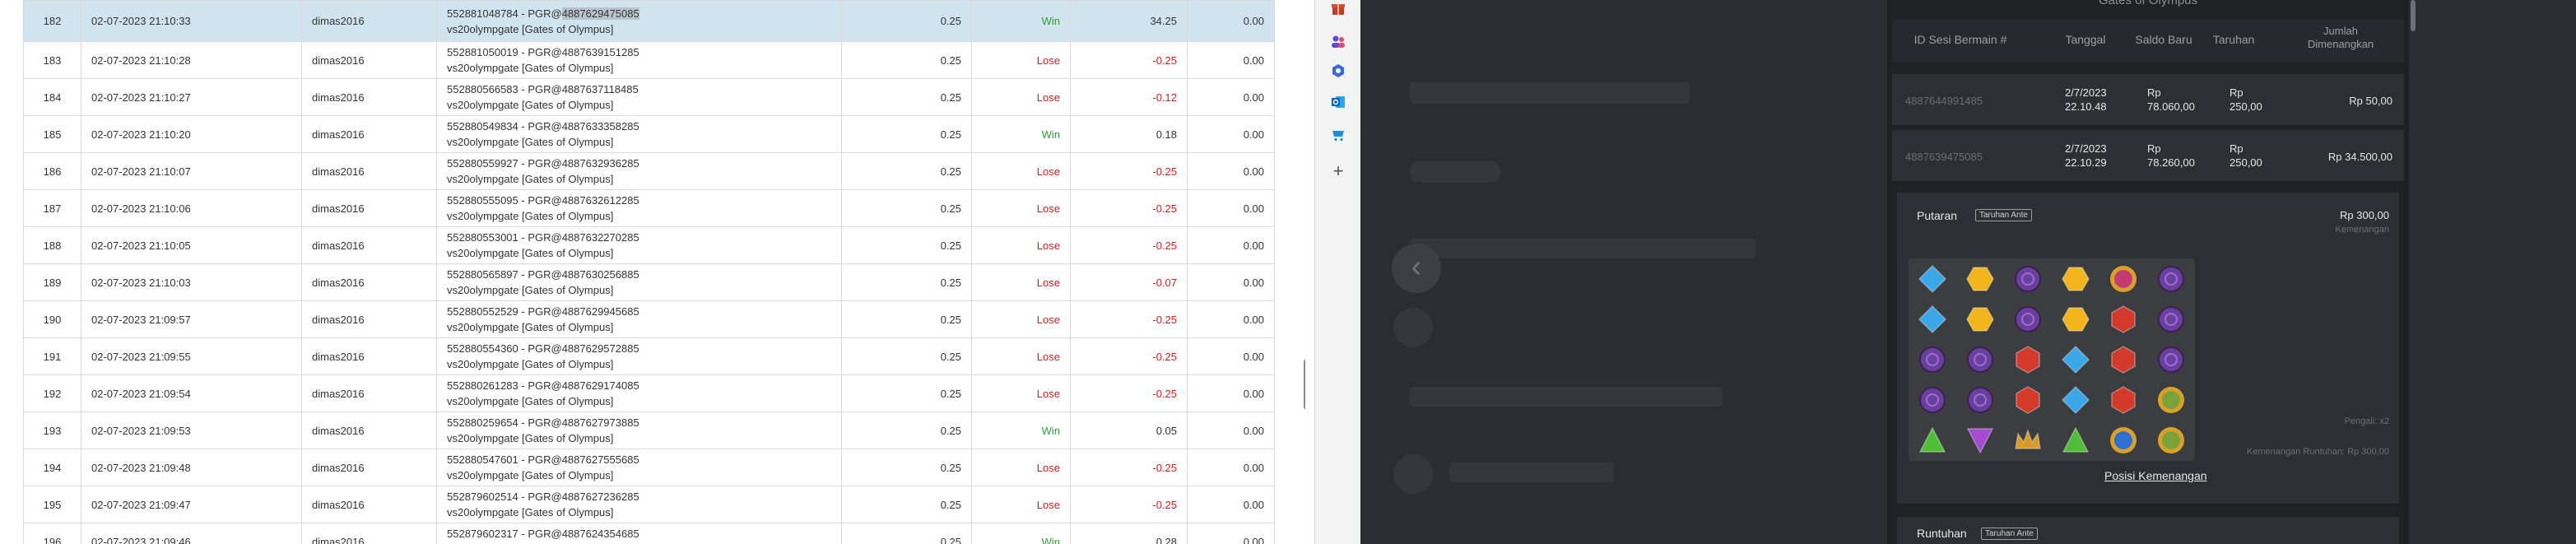 This screenshot has height=544, width=2576. Describe the element at coordinates (2052, 359) in the screenshot. I see `reel-grid` at that location.